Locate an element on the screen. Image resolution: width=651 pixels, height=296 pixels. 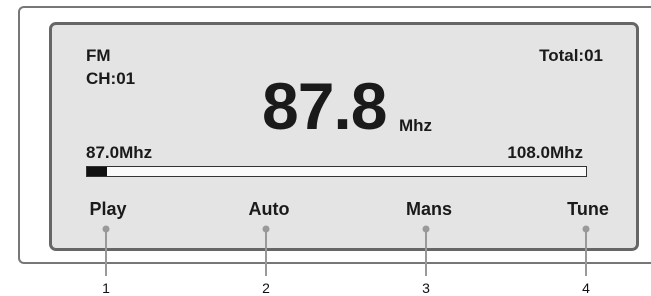
auto-button: Auto is located at coordinates (269, 209).